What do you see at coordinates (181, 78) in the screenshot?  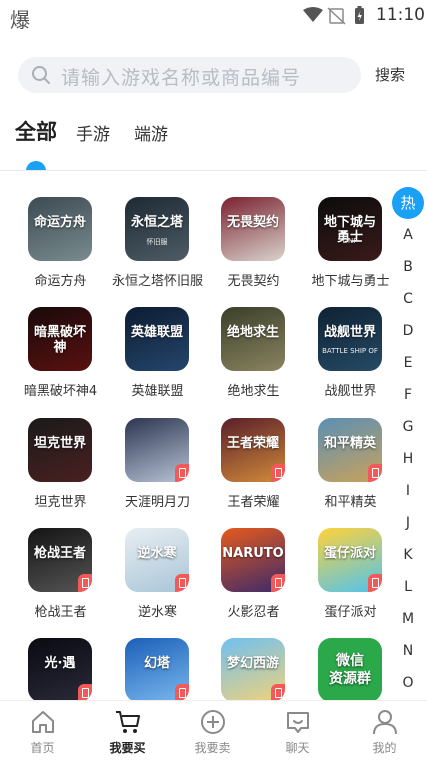 I see `search-placeholder: 请输入游戏名称或商品编号` at bounding box center [181, 78].